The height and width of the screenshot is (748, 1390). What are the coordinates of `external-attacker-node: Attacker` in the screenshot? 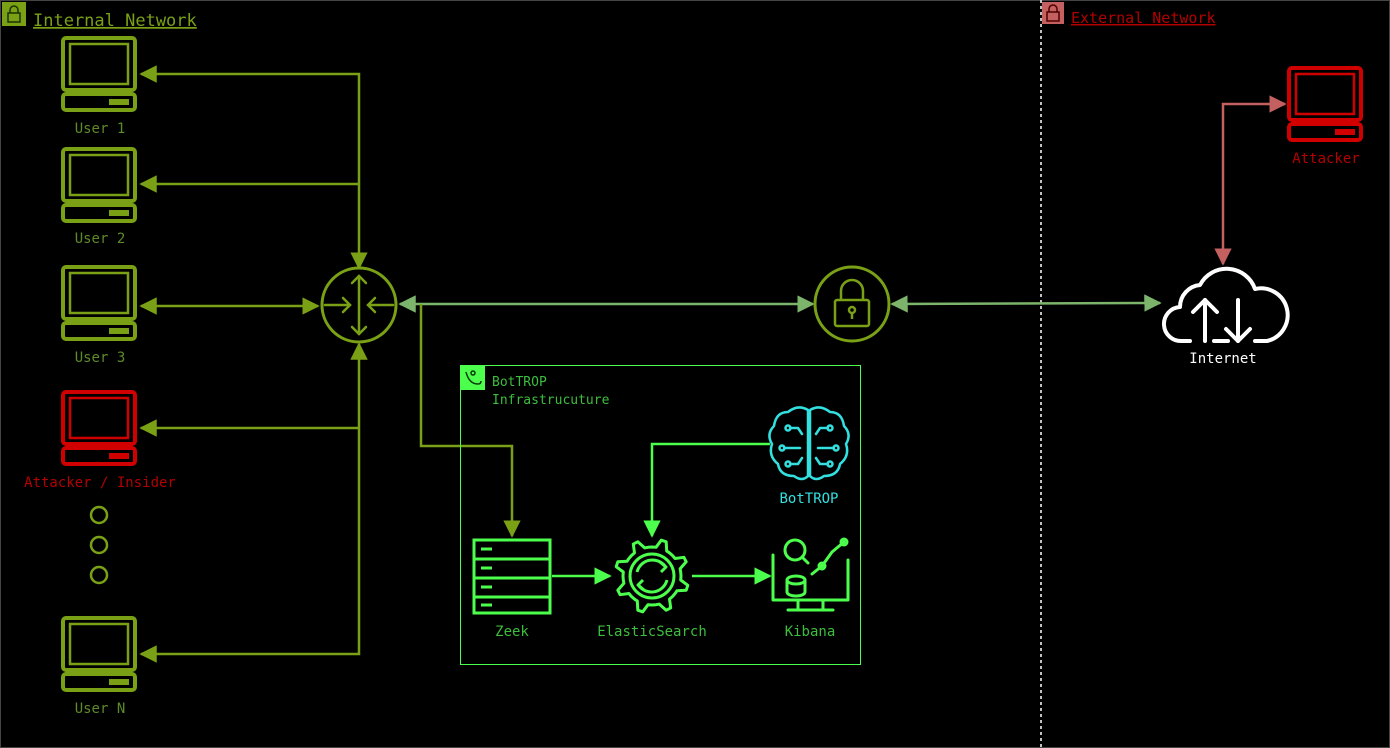 It's located at (1325, 116).